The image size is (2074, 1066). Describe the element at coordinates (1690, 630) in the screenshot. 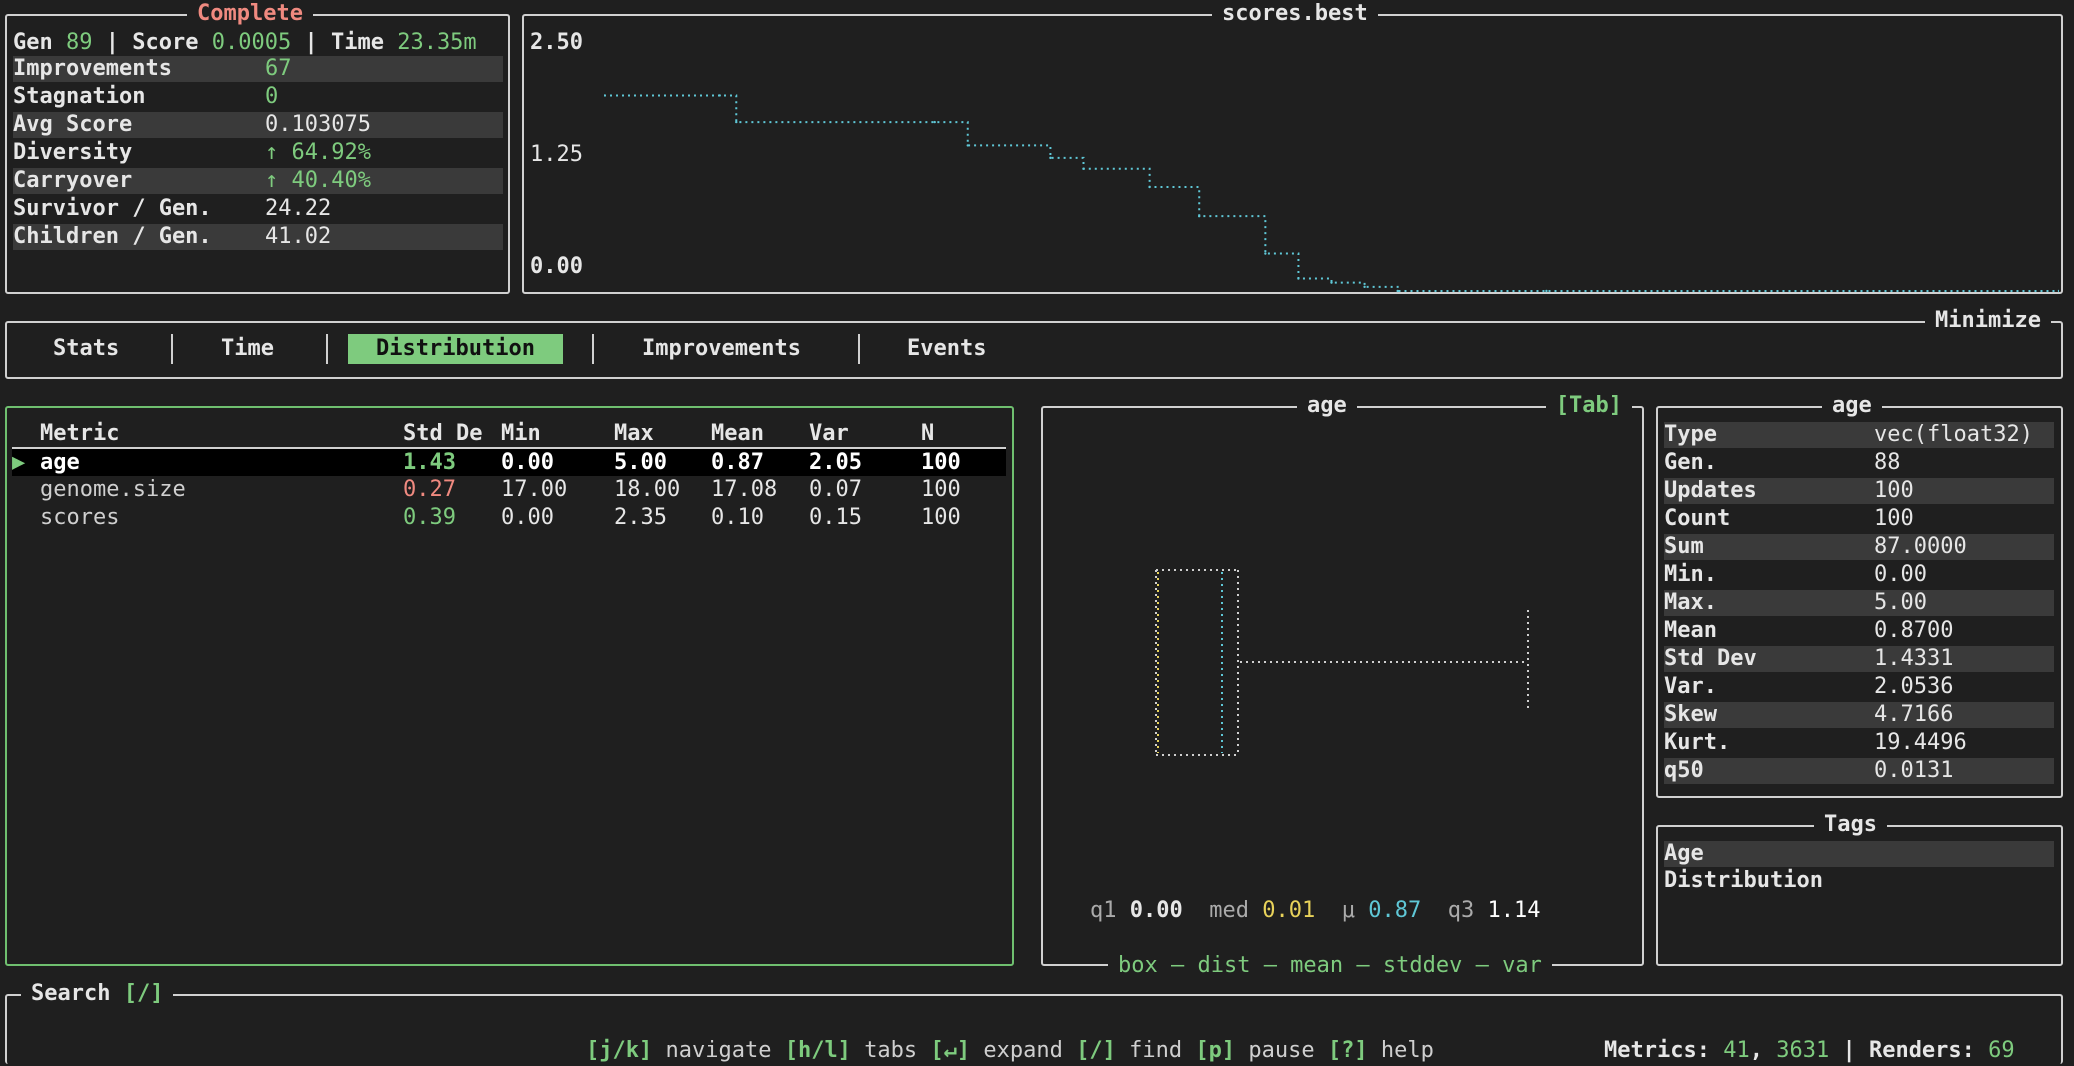

I see `detail-label: Mean` at that location.